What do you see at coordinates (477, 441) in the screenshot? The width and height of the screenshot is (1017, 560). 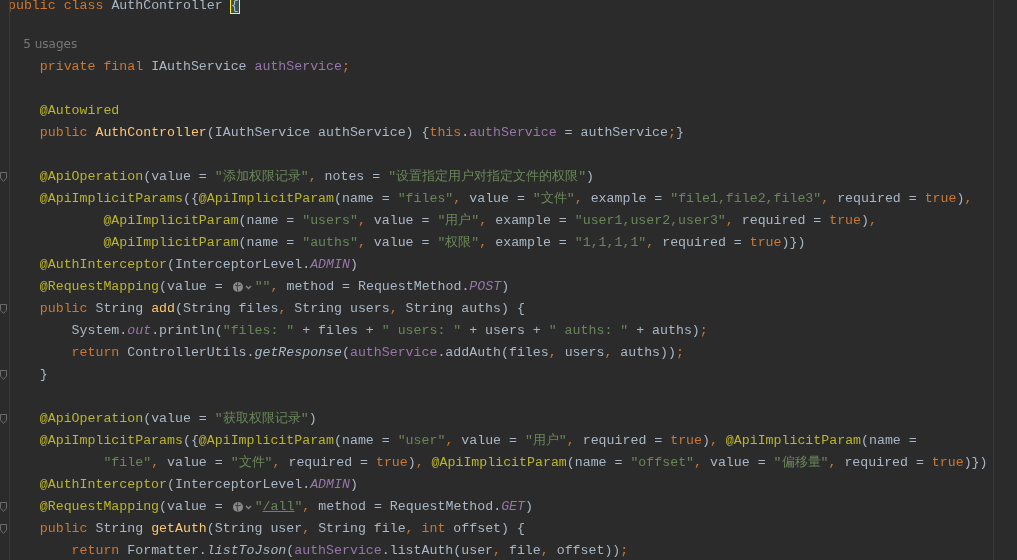 I see `code-text: @ApiImplicitParams({@ApiImplicitParam(name = "user", value = "用户", required = true), @ApiImplicitParam(name =` at bounding box center [477, 441].